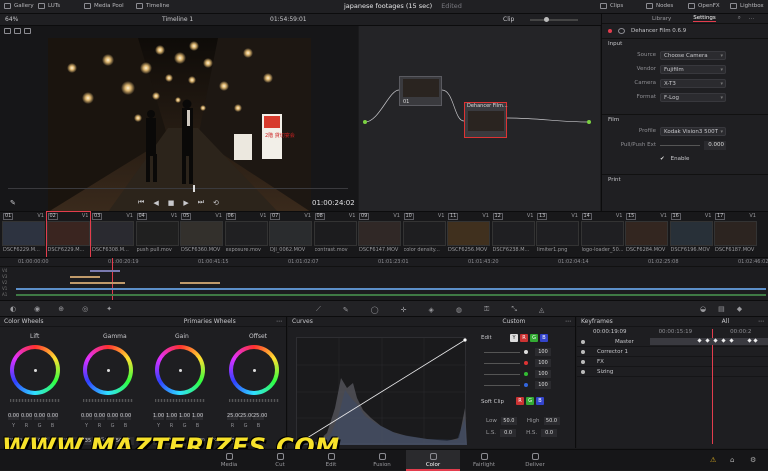  I want to click on channel-b-button: B, so click(544, 338).